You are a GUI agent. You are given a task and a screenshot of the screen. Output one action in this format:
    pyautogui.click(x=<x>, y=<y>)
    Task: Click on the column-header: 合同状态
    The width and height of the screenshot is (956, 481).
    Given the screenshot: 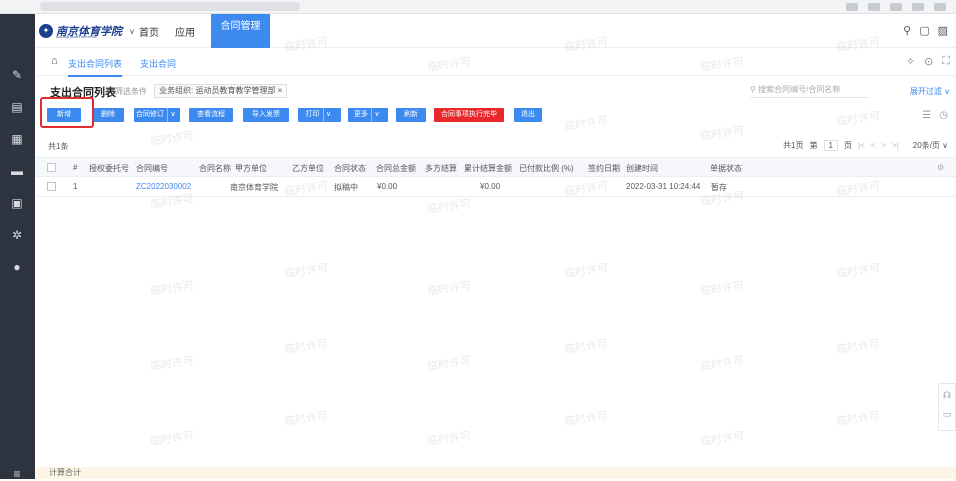 What is the action you would take?
    pyautogui.click(x=350, y=168)
    